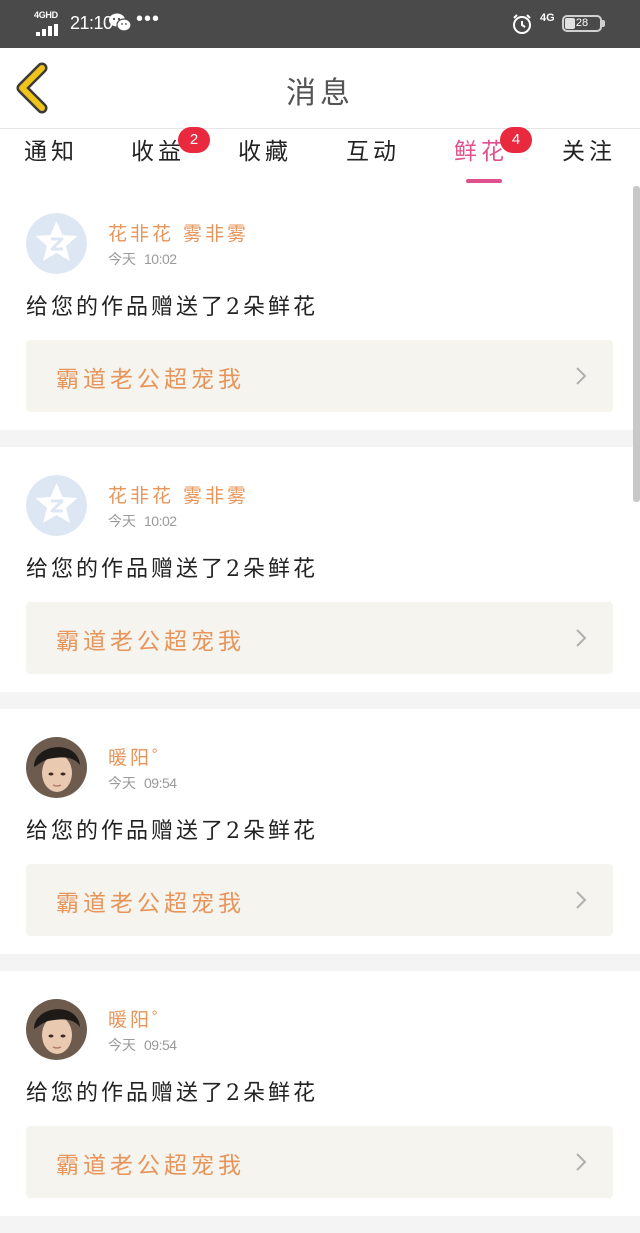 Image resolution: width=640 pixels, height=1233 pixels. I want to click on tab-favorites: 收藏, so click(265, 159).